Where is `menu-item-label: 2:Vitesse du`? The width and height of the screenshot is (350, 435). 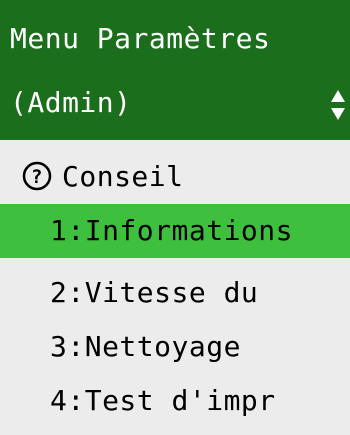 menu-item-label: 2:Vitesse du is located at coordinates (154, 292).